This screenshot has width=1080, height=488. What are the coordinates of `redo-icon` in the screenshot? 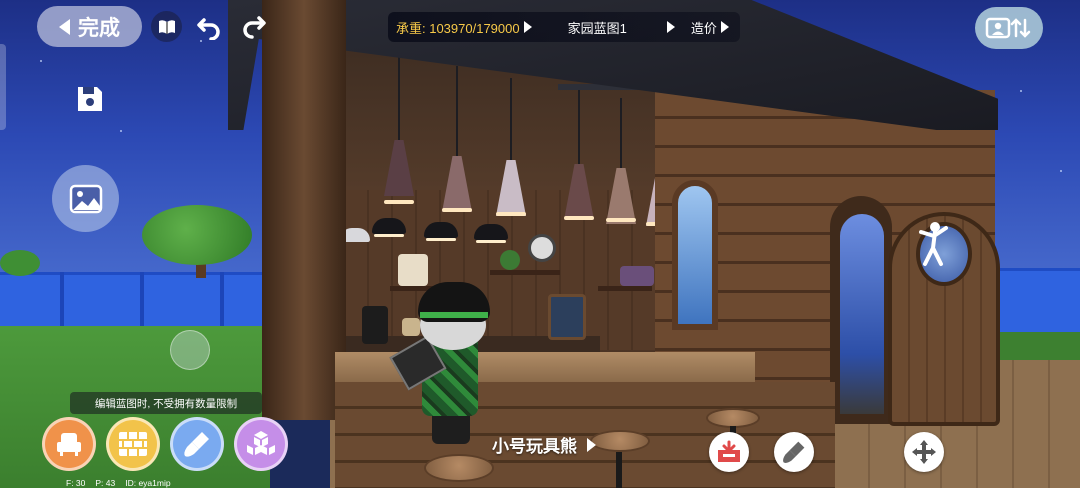 It's located at (253, 26).